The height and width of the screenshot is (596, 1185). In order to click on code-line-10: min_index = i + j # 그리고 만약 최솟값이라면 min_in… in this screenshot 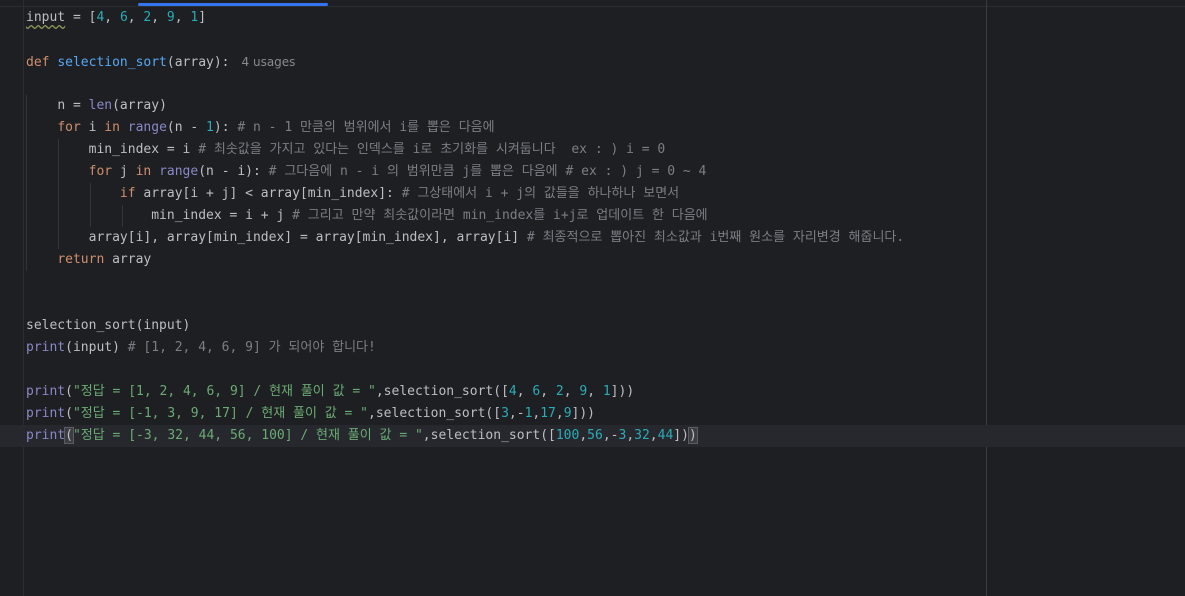, I will do `click(592, 216)`.